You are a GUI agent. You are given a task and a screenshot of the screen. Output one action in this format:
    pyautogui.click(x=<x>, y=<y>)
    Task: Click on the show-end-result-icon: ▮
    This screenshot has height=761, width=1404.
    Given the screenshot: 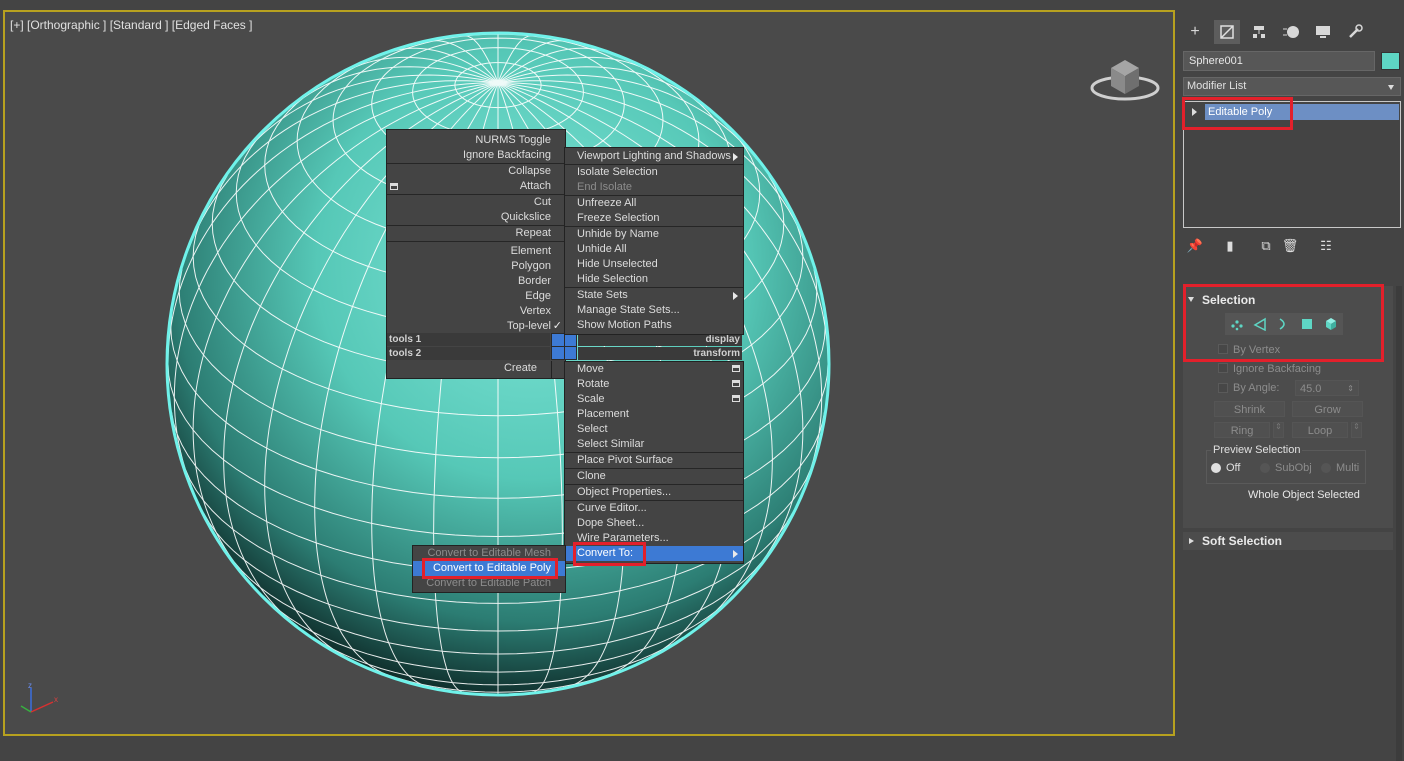 What is the action you would take?
    pyautogui.click(x=1230, y=246)
    